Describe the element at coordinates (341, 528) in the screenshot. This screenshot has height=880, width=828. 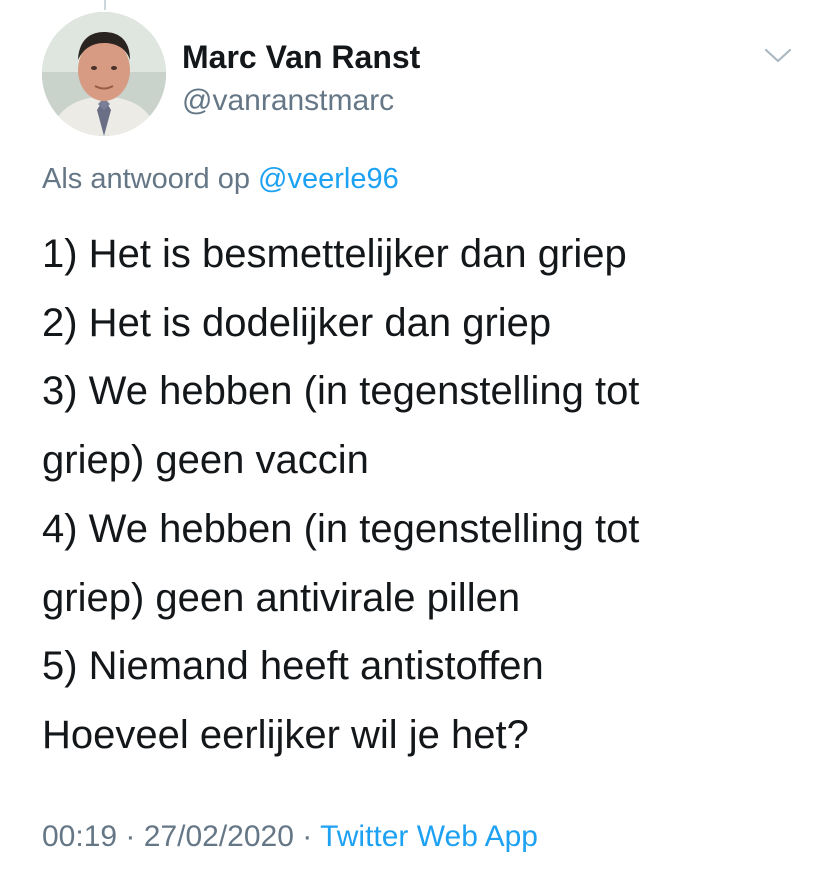
I see `tweet-line: 4) We hebben (in tegenstelling tot` at that location.